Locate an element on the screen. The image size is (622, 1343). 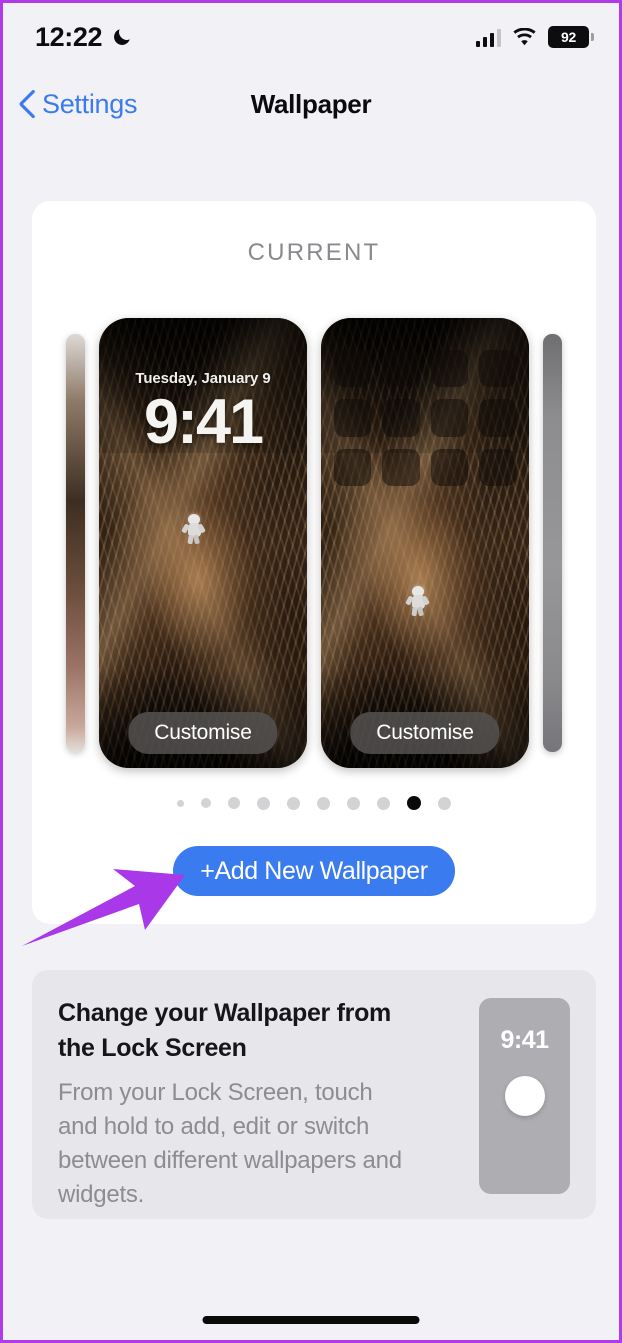
status-bar-right: 92 is located at coordinates (534, 37).